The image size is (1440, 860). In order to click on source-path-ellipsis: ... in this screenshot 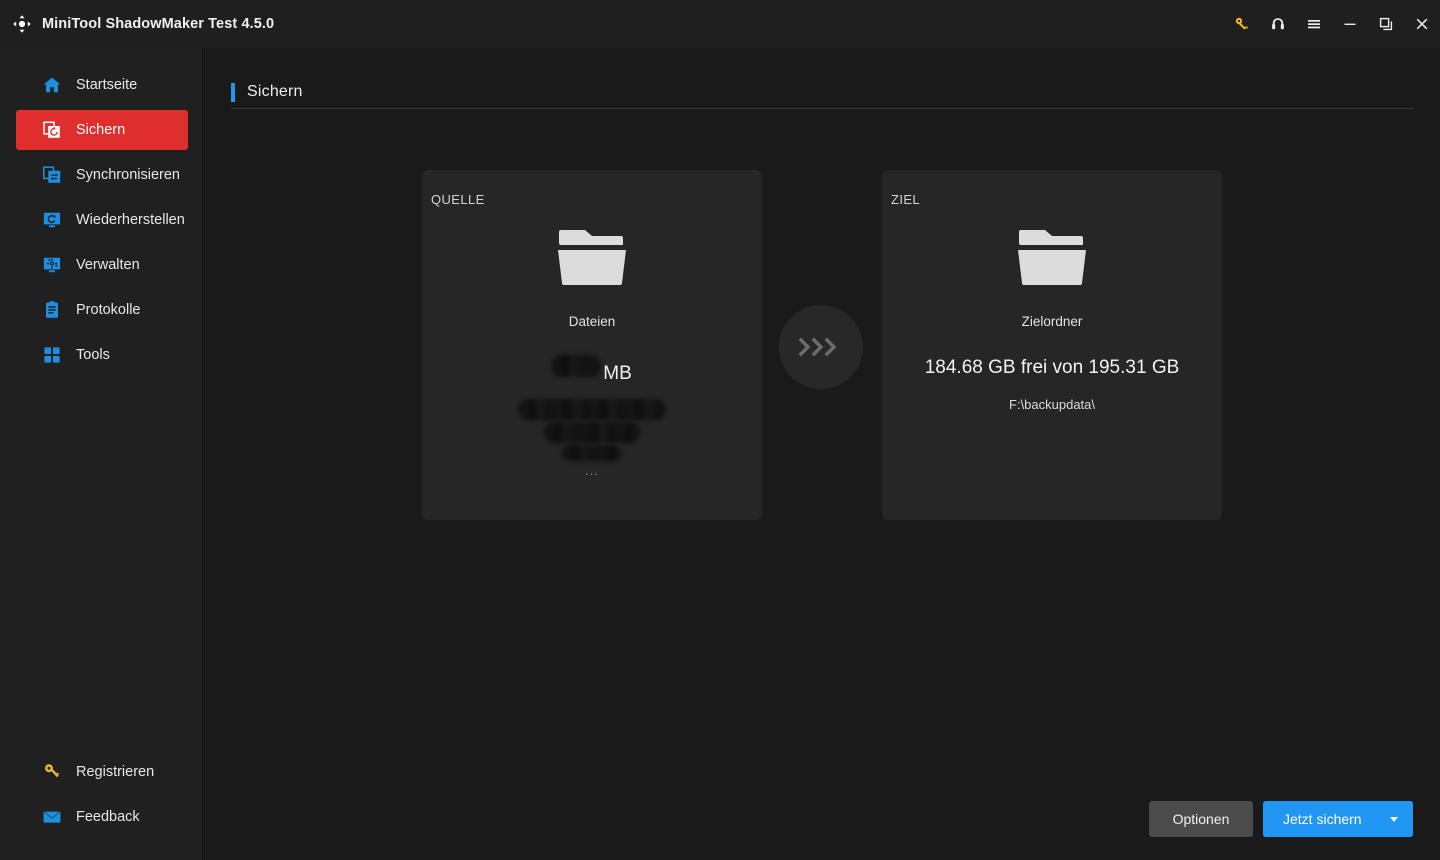, I will do `click(592, 470)`.